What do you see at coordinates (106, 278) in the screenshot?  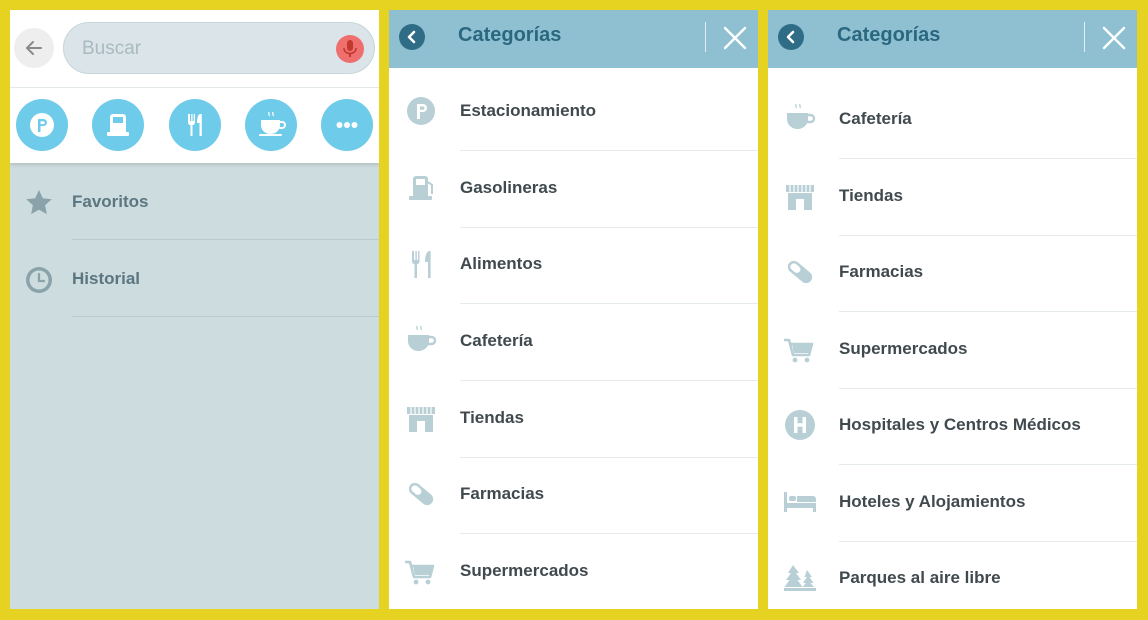 I see `history-label: Historial` at bounding box center [106, 278].